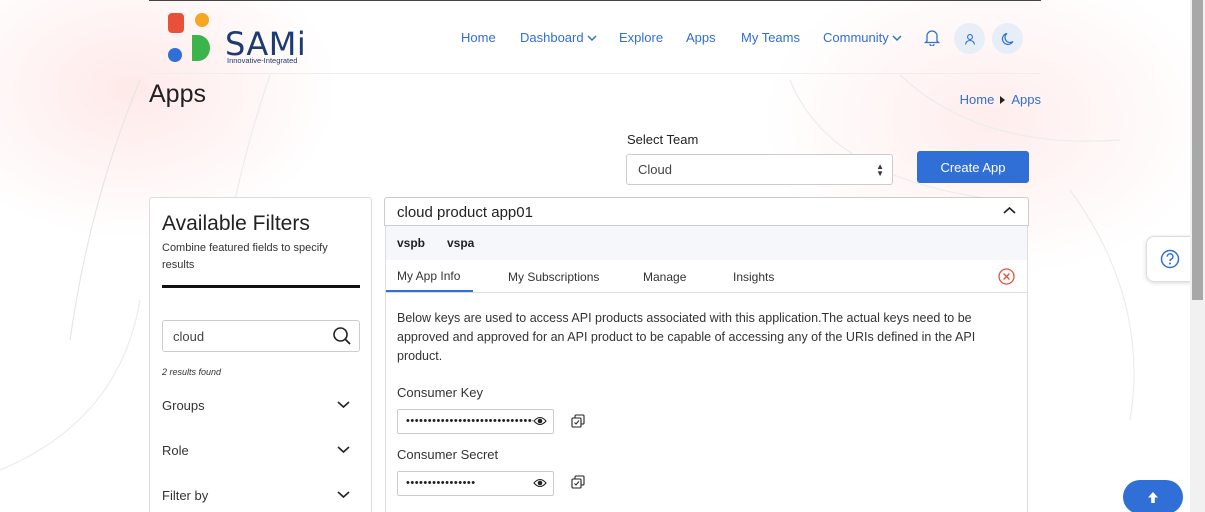  I want to click on filters-divider, so click(261, 286).